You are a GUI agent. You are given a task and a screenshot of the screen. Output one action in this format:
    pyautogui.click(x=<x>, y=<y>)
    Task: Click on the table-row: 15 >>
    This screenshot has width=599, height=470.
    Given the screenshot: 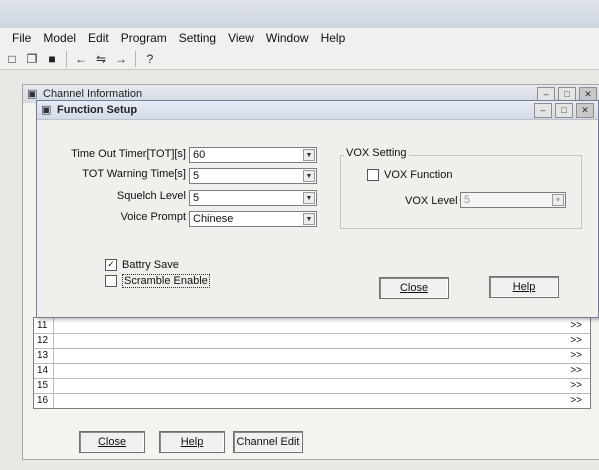 What is the action you would take?
    pyautogui.click(x=312, y=386)
    